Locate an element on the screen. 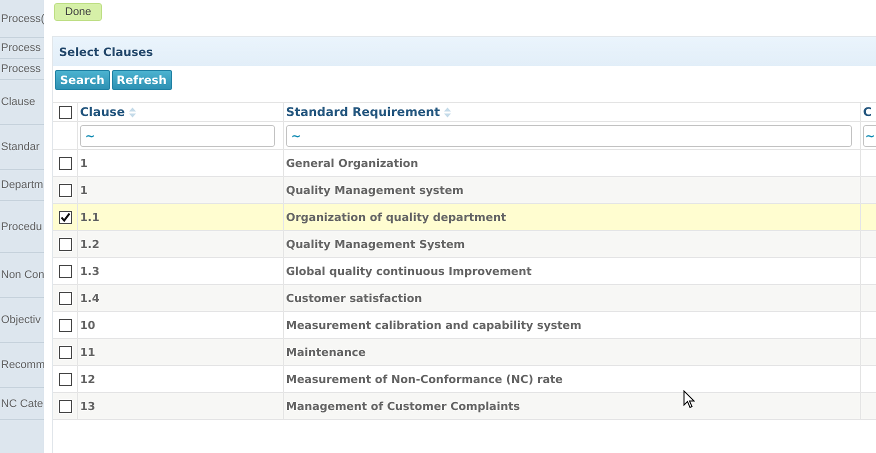 This screenshot has height=453, width=876. sidebar-item: Non Con is located at coordinates (22, 275).